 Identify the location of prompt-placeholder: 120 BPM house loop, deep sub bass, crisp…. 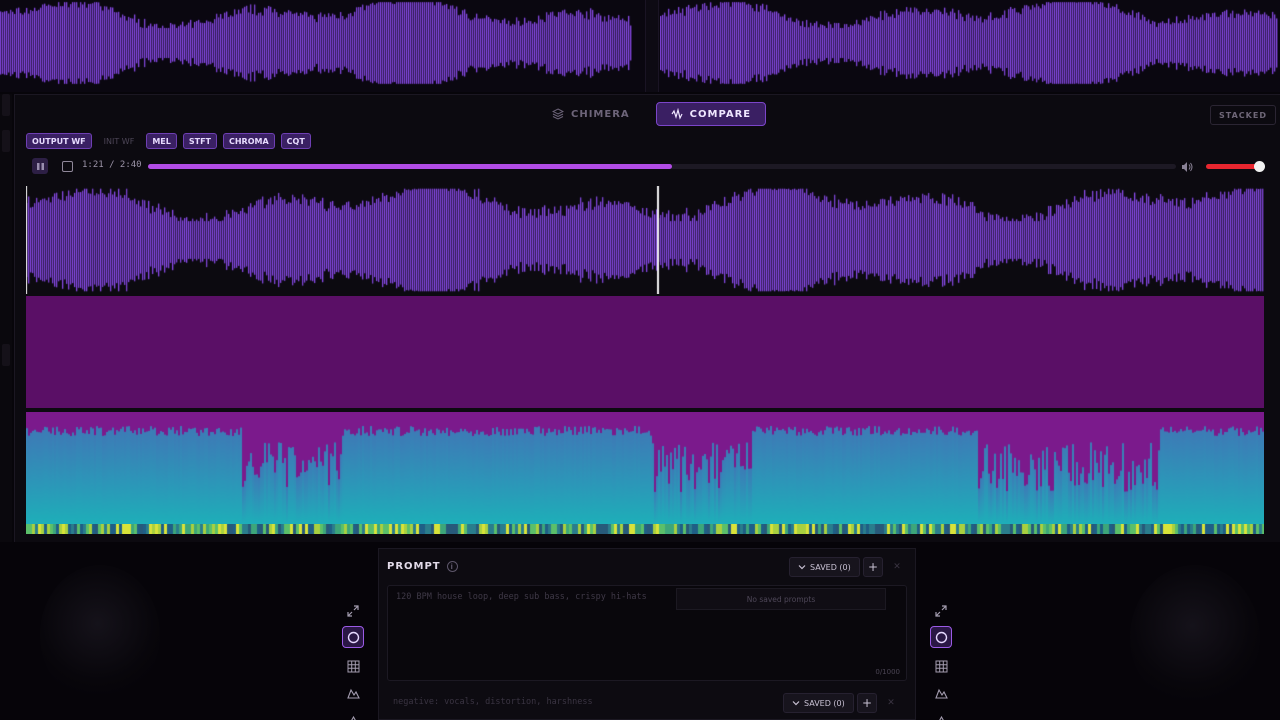
(521, 597).